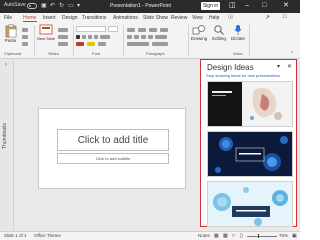  I want to click on maximize-icon: □, so click(264, 6).